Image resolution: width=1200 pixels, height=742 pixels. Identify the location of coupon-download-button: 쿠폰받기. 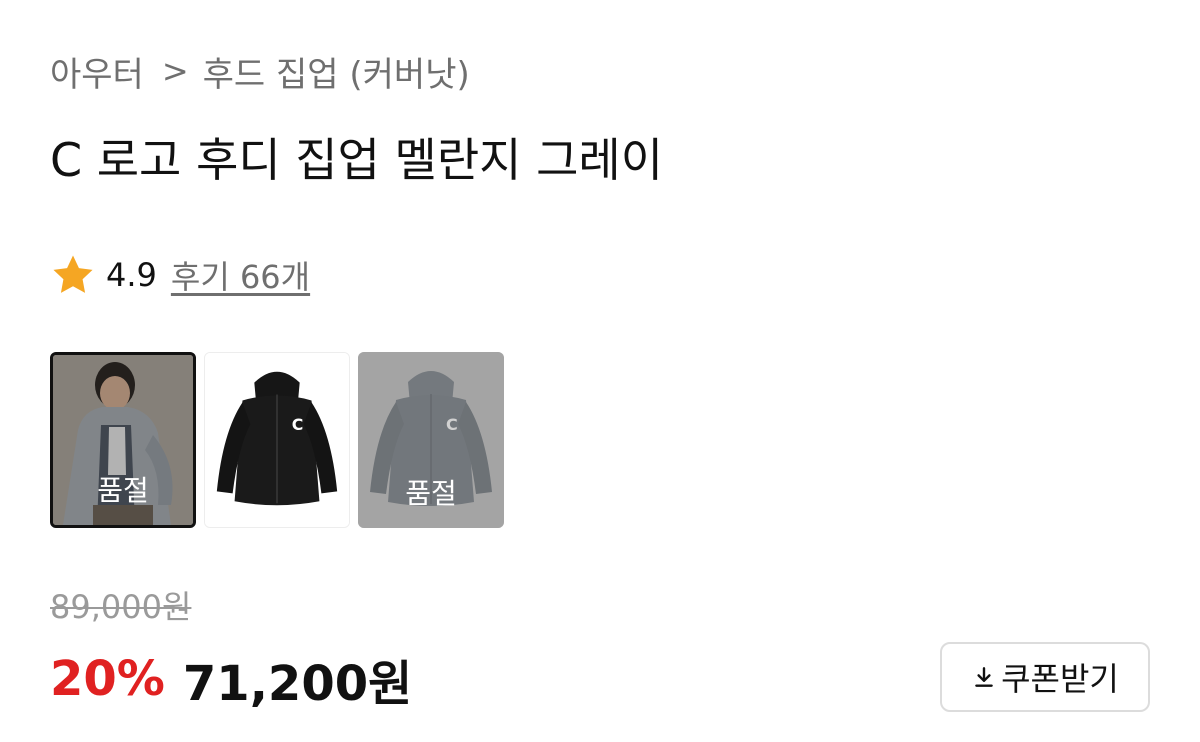
(1045, 677).